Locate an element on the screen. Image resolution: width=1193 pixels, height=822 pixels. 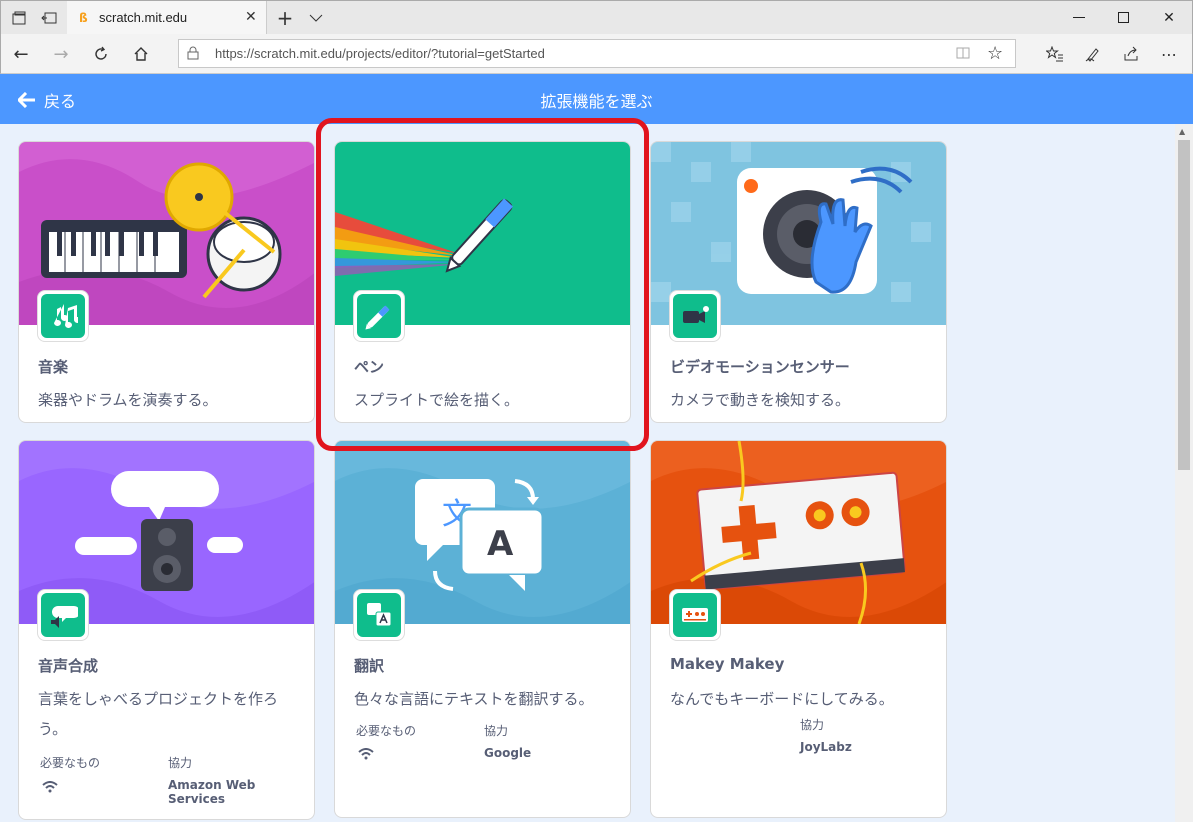
favorite-star-icon: ☆ is located at coordinates (995, 53).